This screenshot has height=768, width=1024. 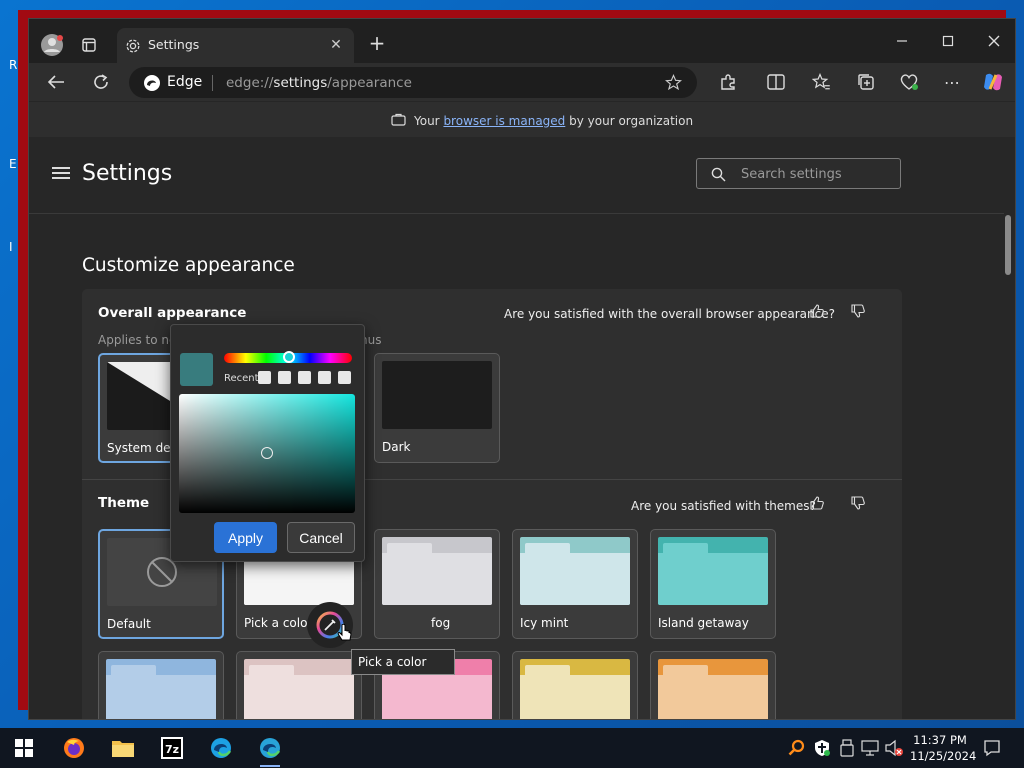 What do you see at coordinates (993, 82) in the screenshot?
I see `copilot-button` at bounding box center [993, 82].